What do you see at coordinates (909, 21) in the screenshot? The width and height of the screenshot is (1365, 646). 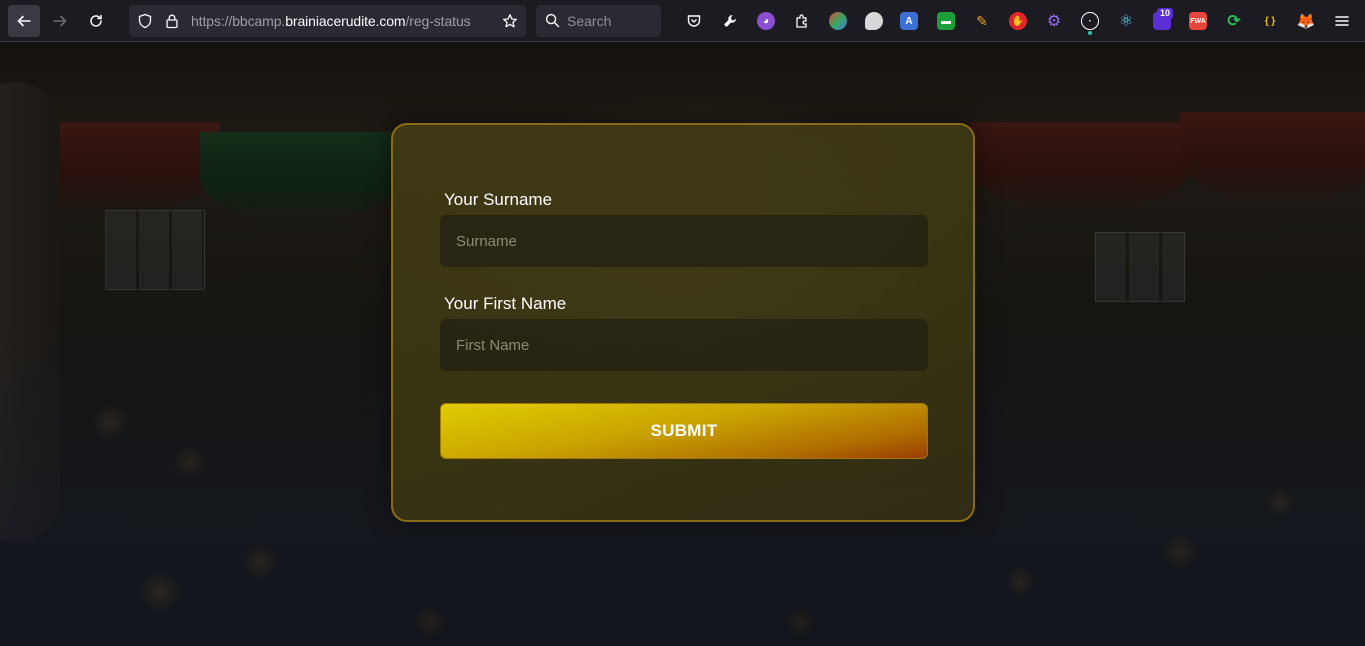 I see `translate-icon: A` at bounding box center [909, 21].